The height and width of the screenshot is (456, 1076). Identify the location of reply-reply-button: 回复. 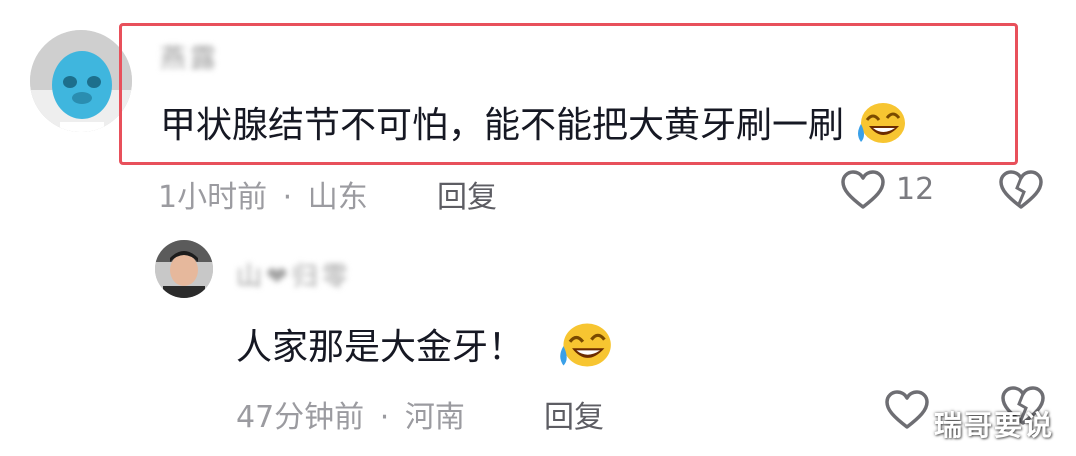
(574, 414).